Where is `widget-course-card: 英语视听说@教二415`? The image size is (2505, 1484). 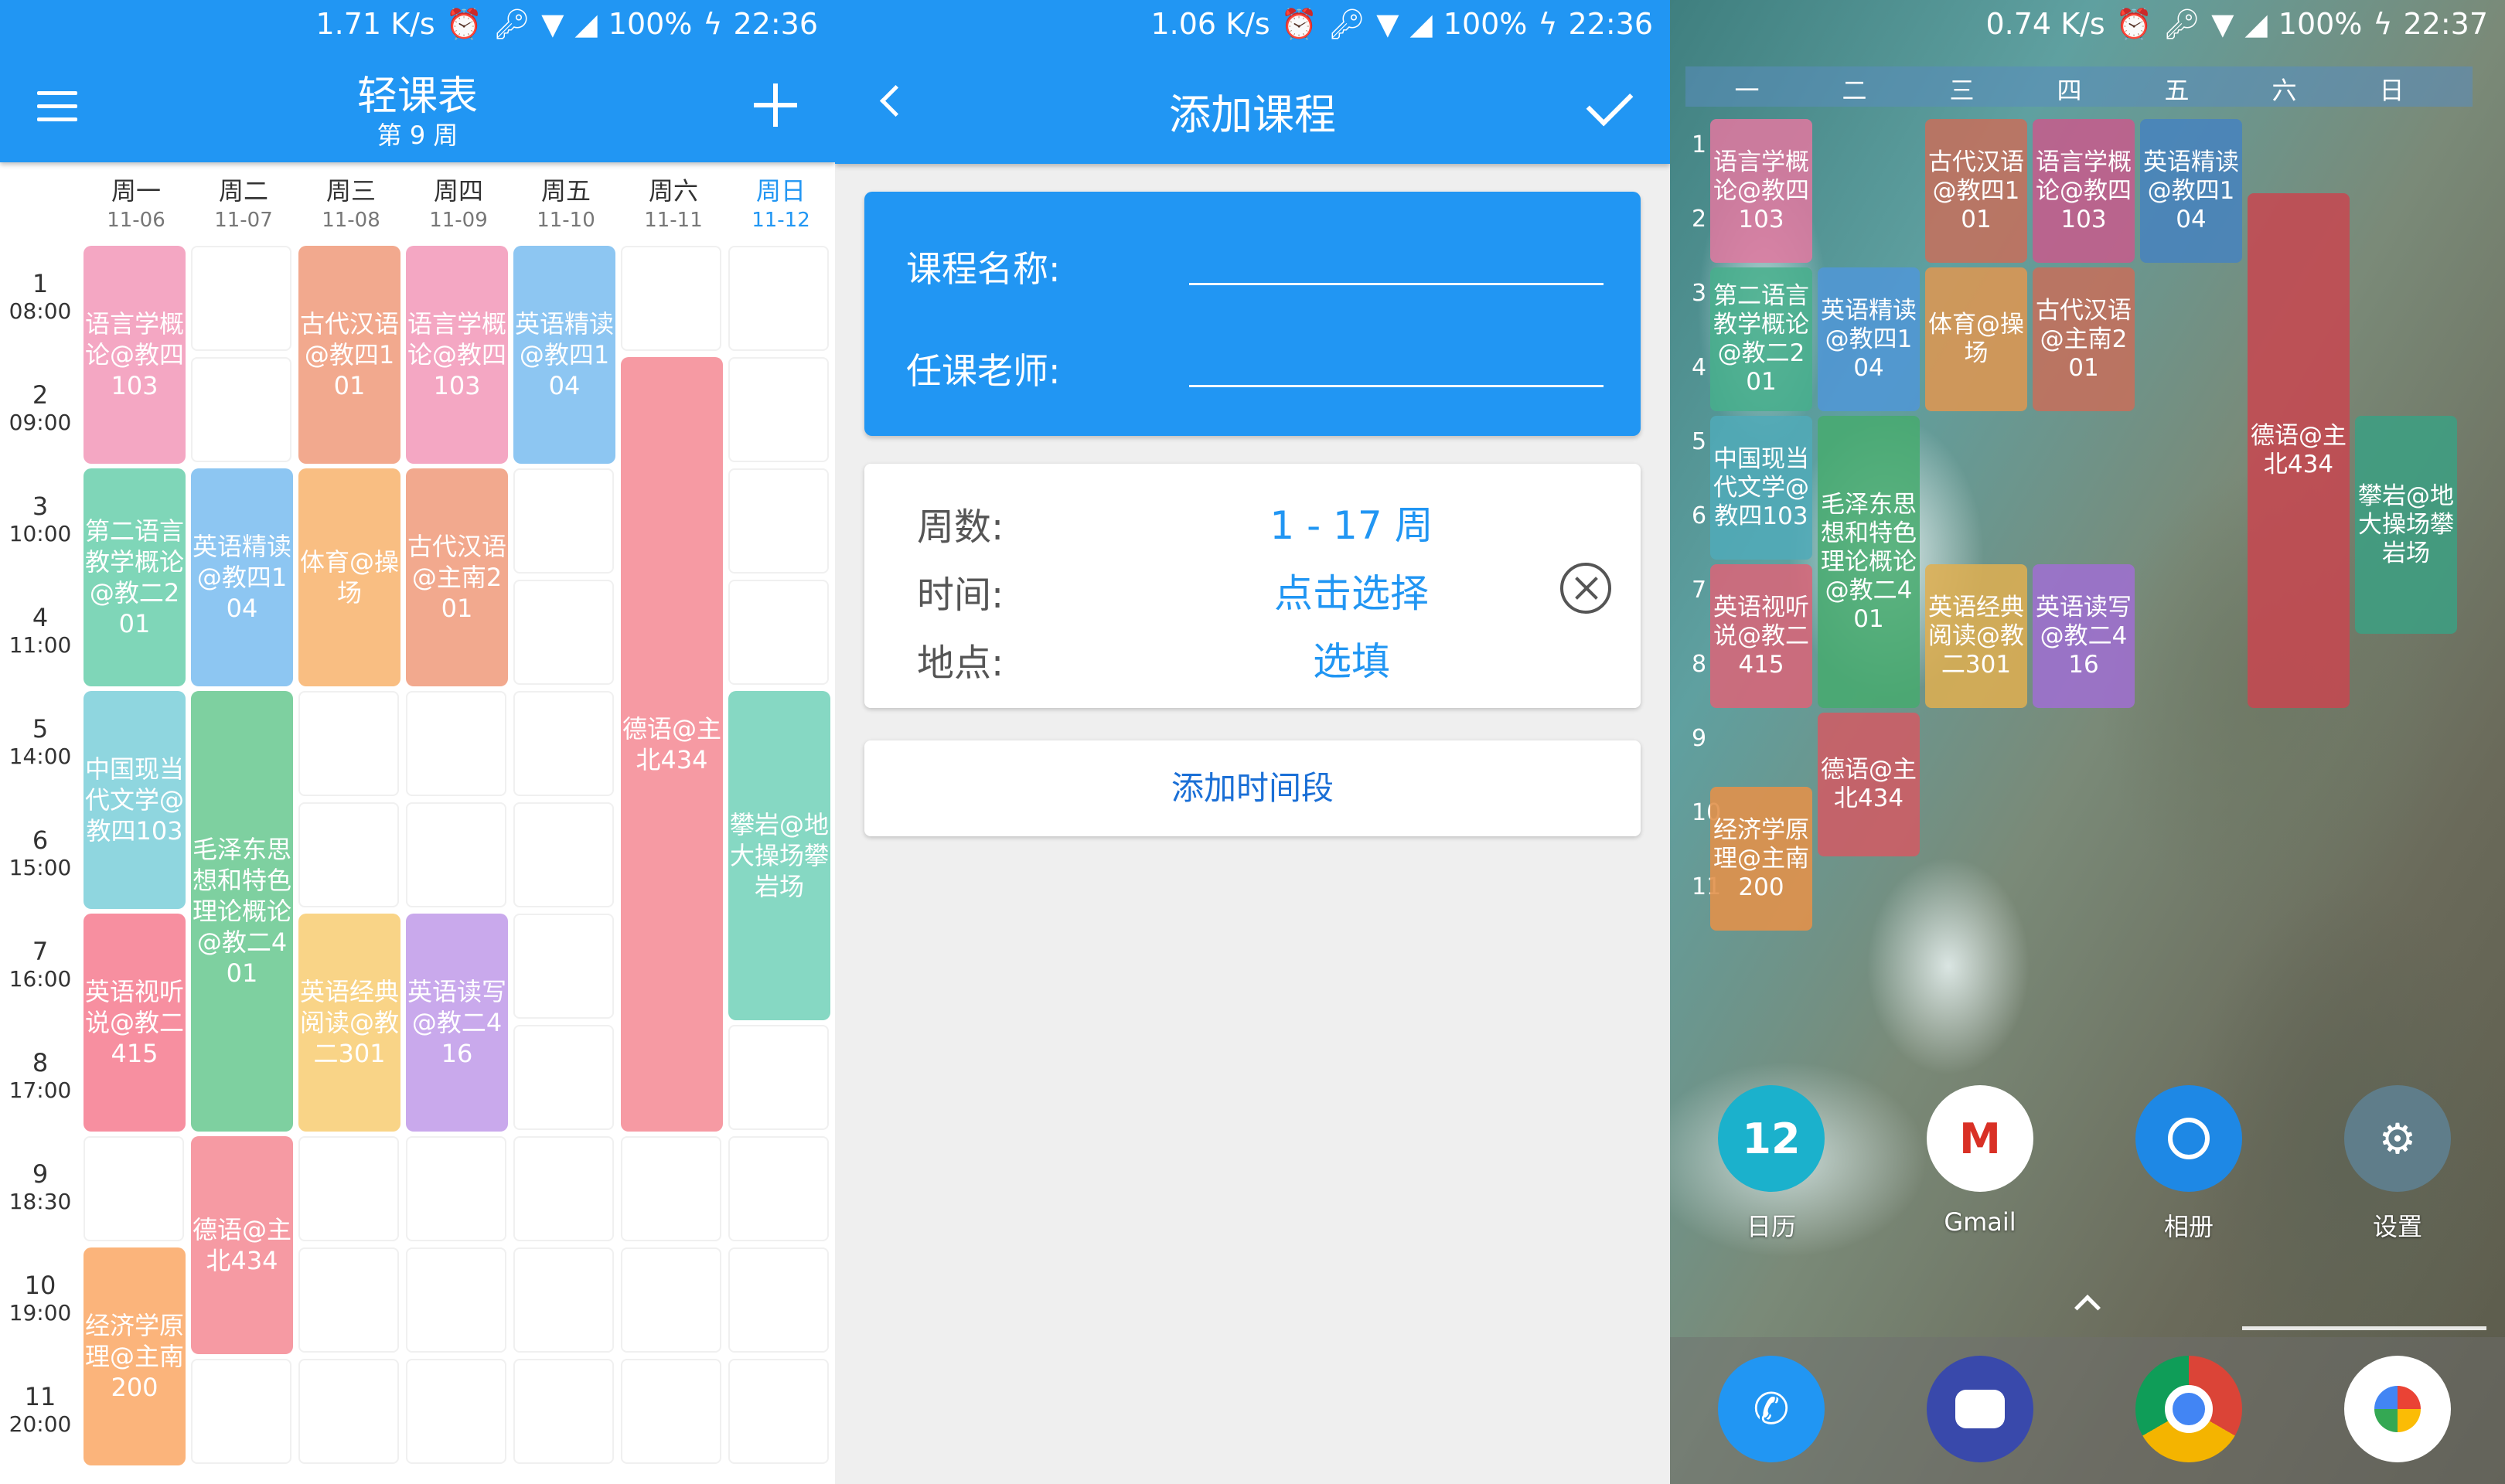 widget-course-card: 英语视听说@教二415 is located at coordinates (1761, 636).